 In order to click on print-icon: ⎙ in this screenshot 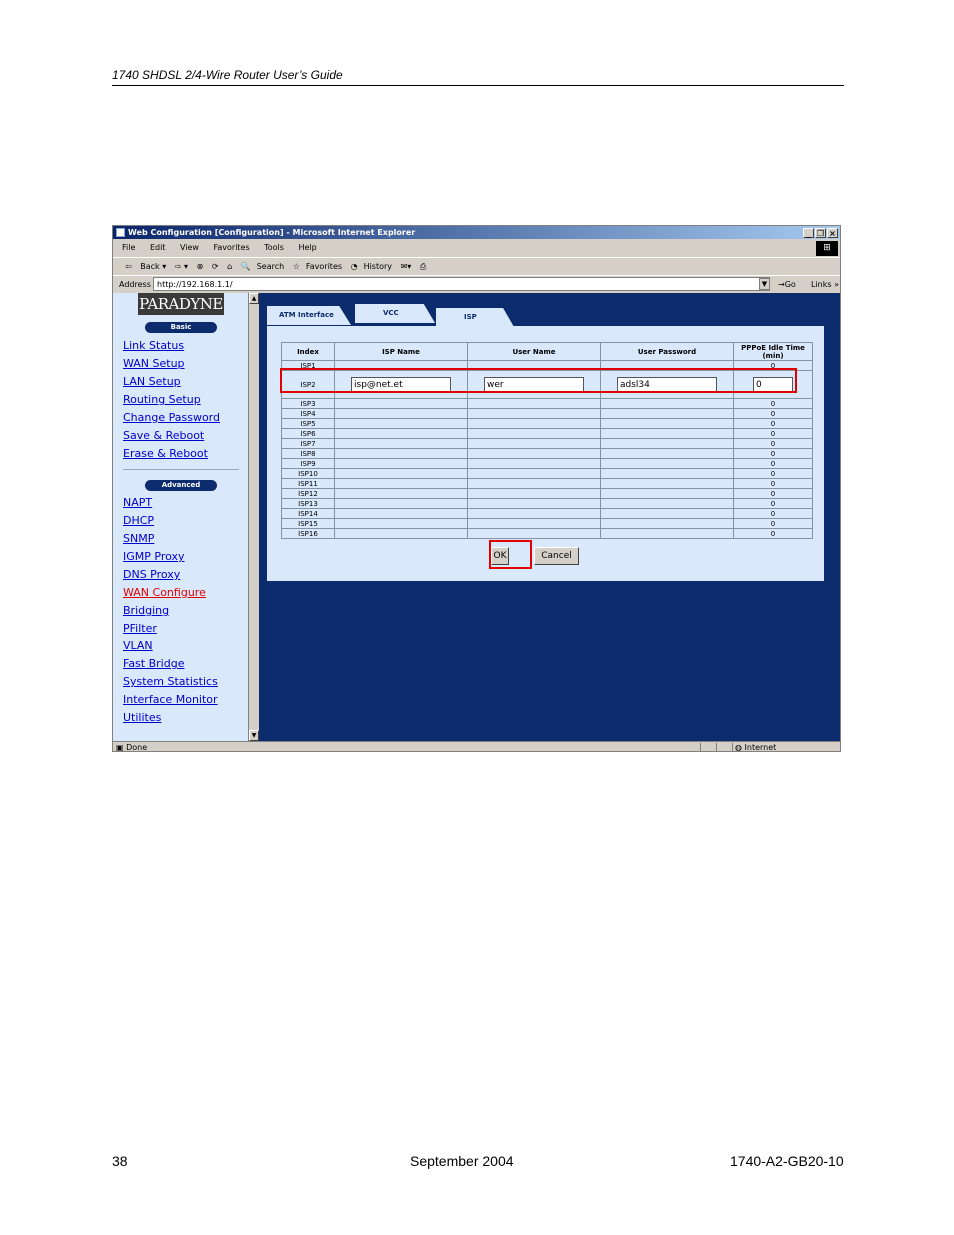, I will do `click(423, 266)`.